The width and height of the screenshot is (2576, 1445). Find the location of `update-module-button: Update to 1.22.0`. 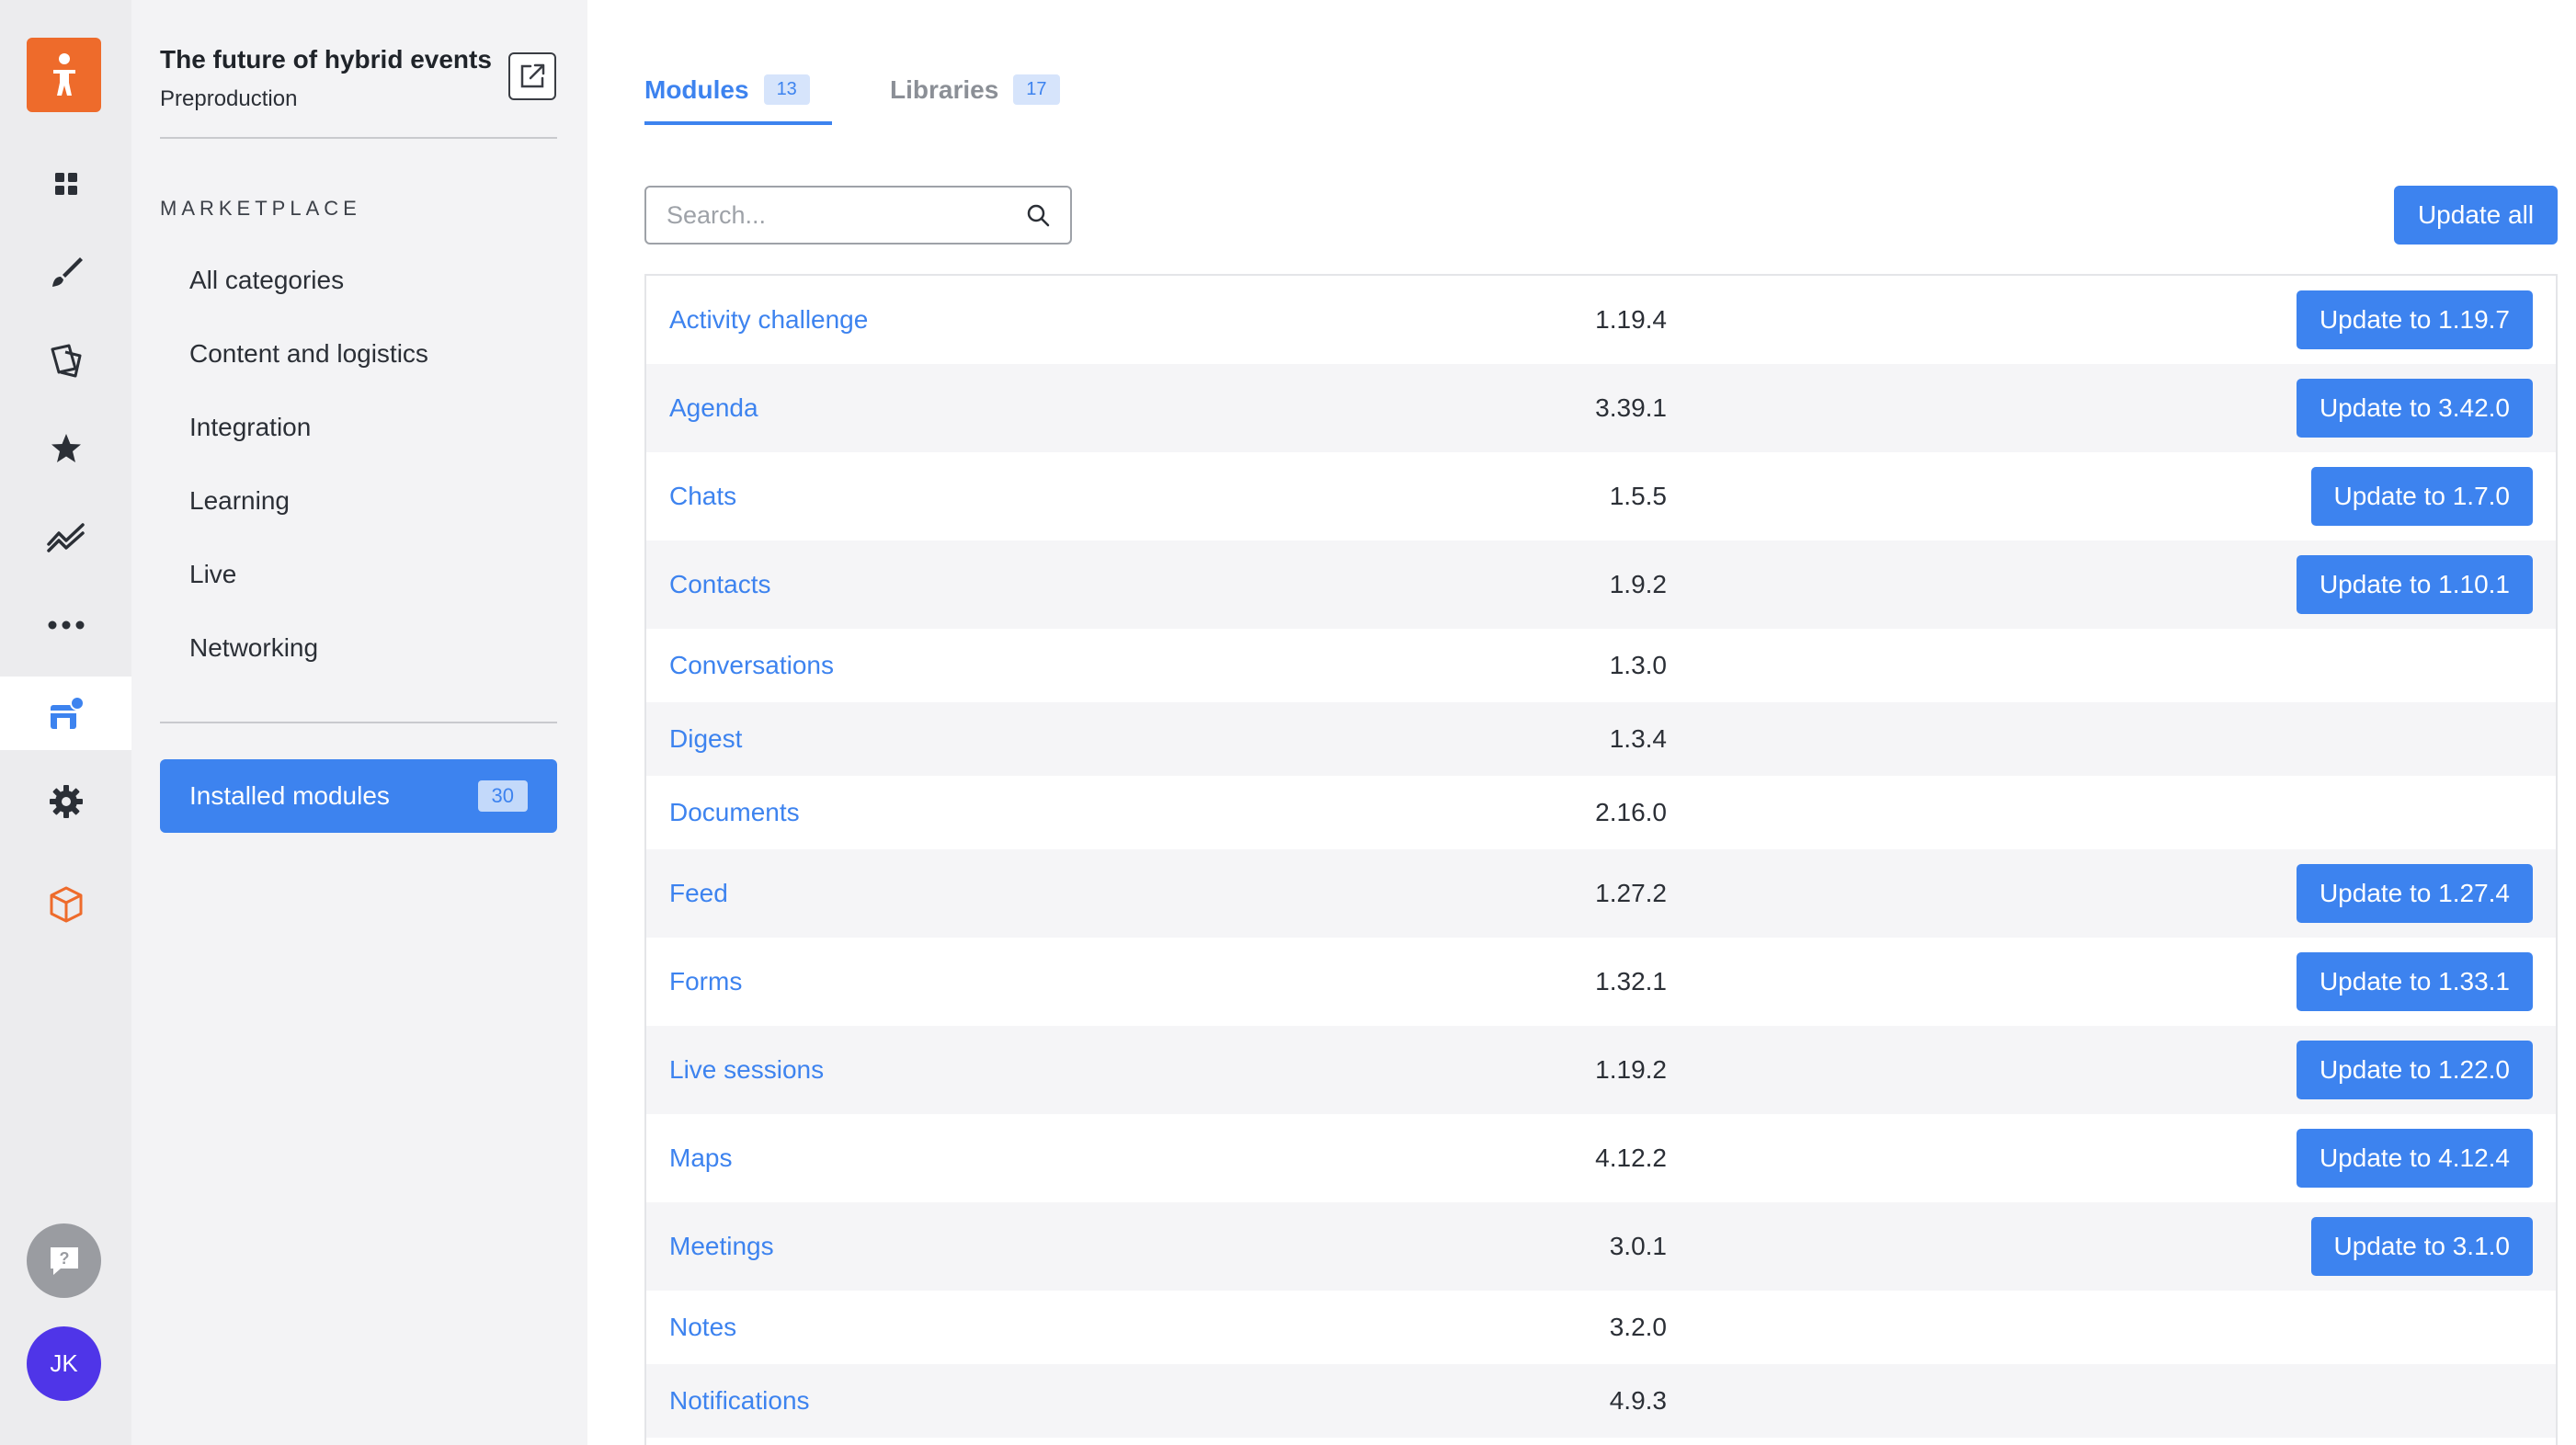

update-module-button: Update to 1.22.0 is located at coordinates (2414, 1070).